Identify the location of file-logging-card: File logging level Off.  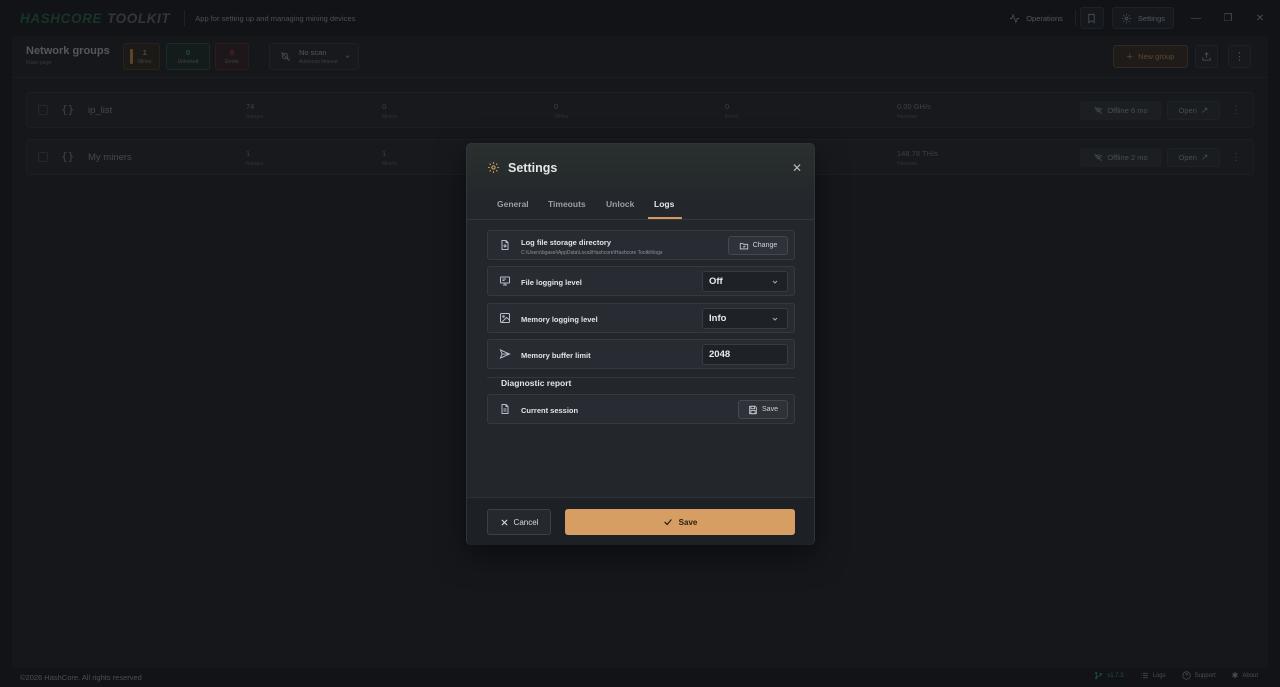
(641, 281).